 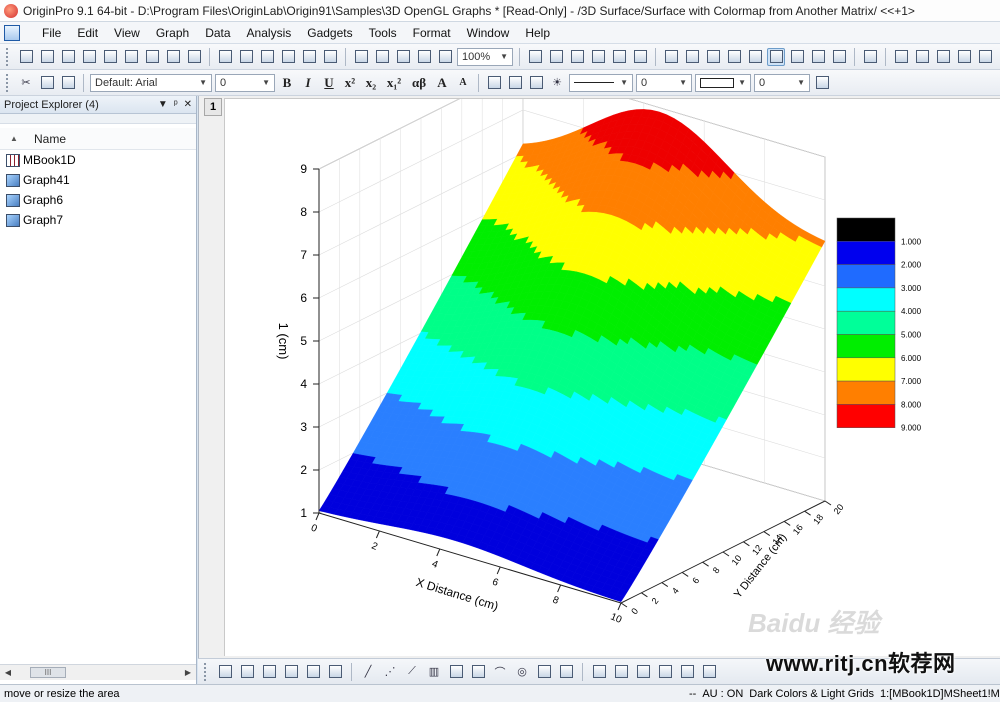 What do you see at coordinates (269, 33) in the screenshot?
I see `menu-analysis: Analysis` at bounding box center [269, 33].